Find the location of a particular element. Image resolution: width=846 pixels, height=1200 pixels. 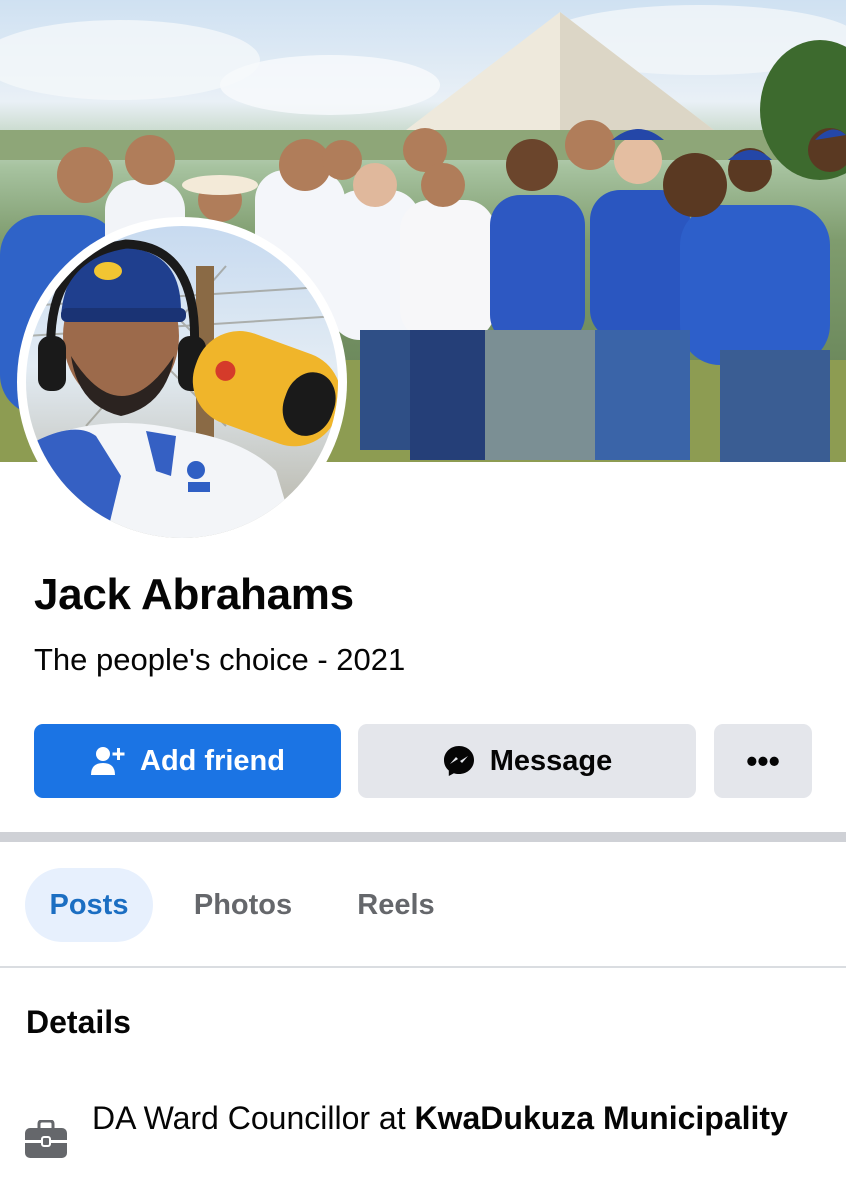

message-button: Message is located at coordinates (527, 761).